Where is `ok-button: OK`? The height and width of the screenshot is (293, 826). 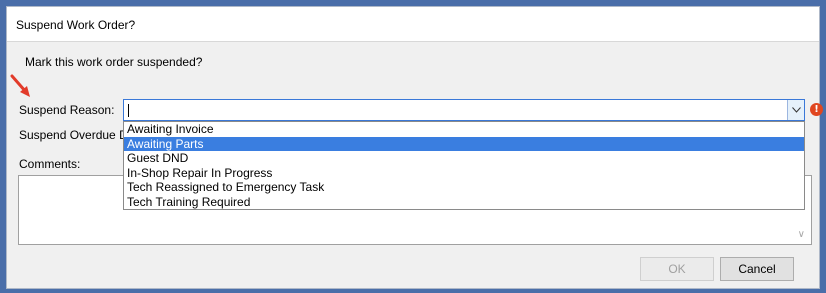 ok-button: OK is located at coordinates (677, 269).